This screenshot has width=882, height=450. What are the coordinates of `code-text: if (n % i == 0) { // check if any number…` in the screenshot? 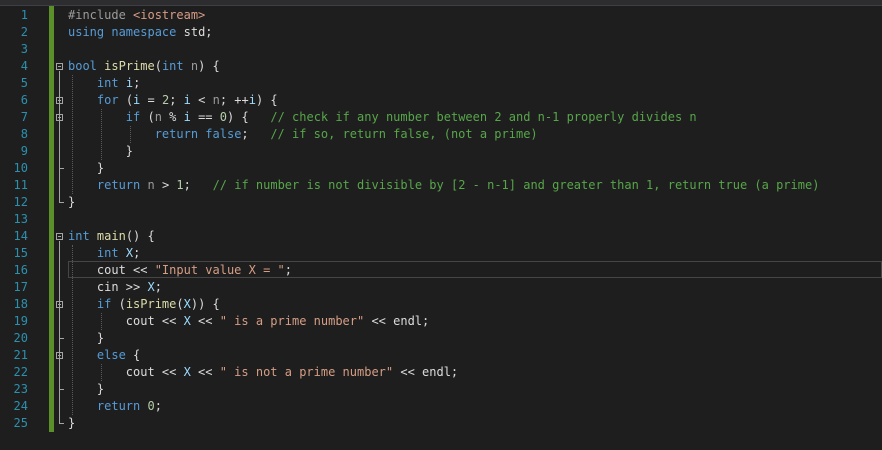 It's located at (382, 117).